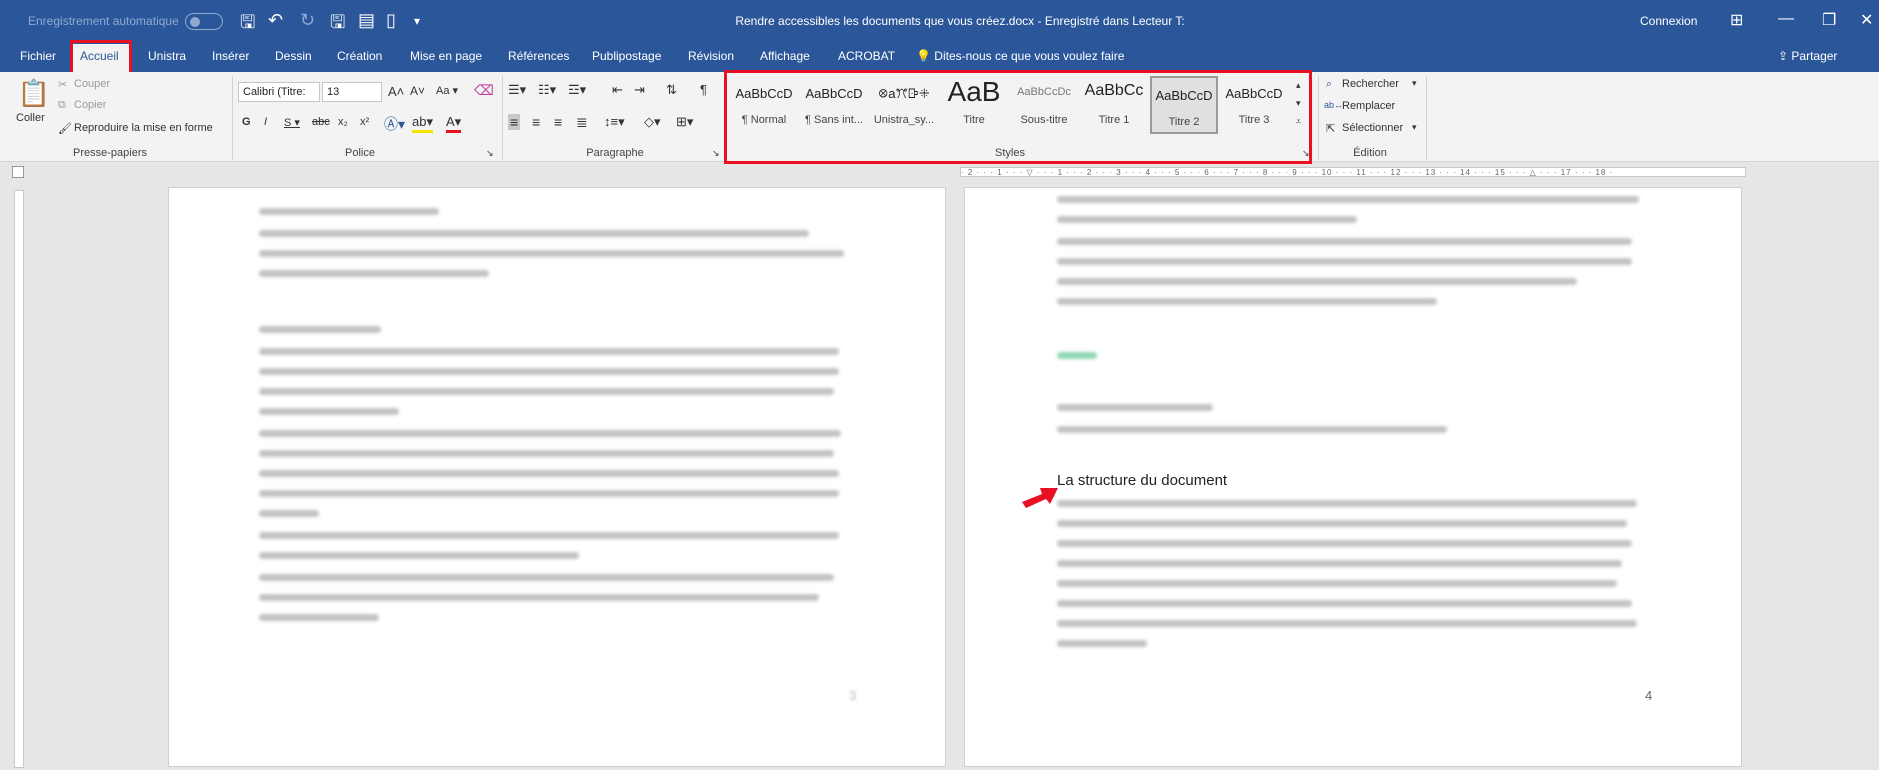 The image size is (1879, 770). Describe the element at coordinates (558, 122) in the screenshot. I see `align-right-icon: ≡` at that location.